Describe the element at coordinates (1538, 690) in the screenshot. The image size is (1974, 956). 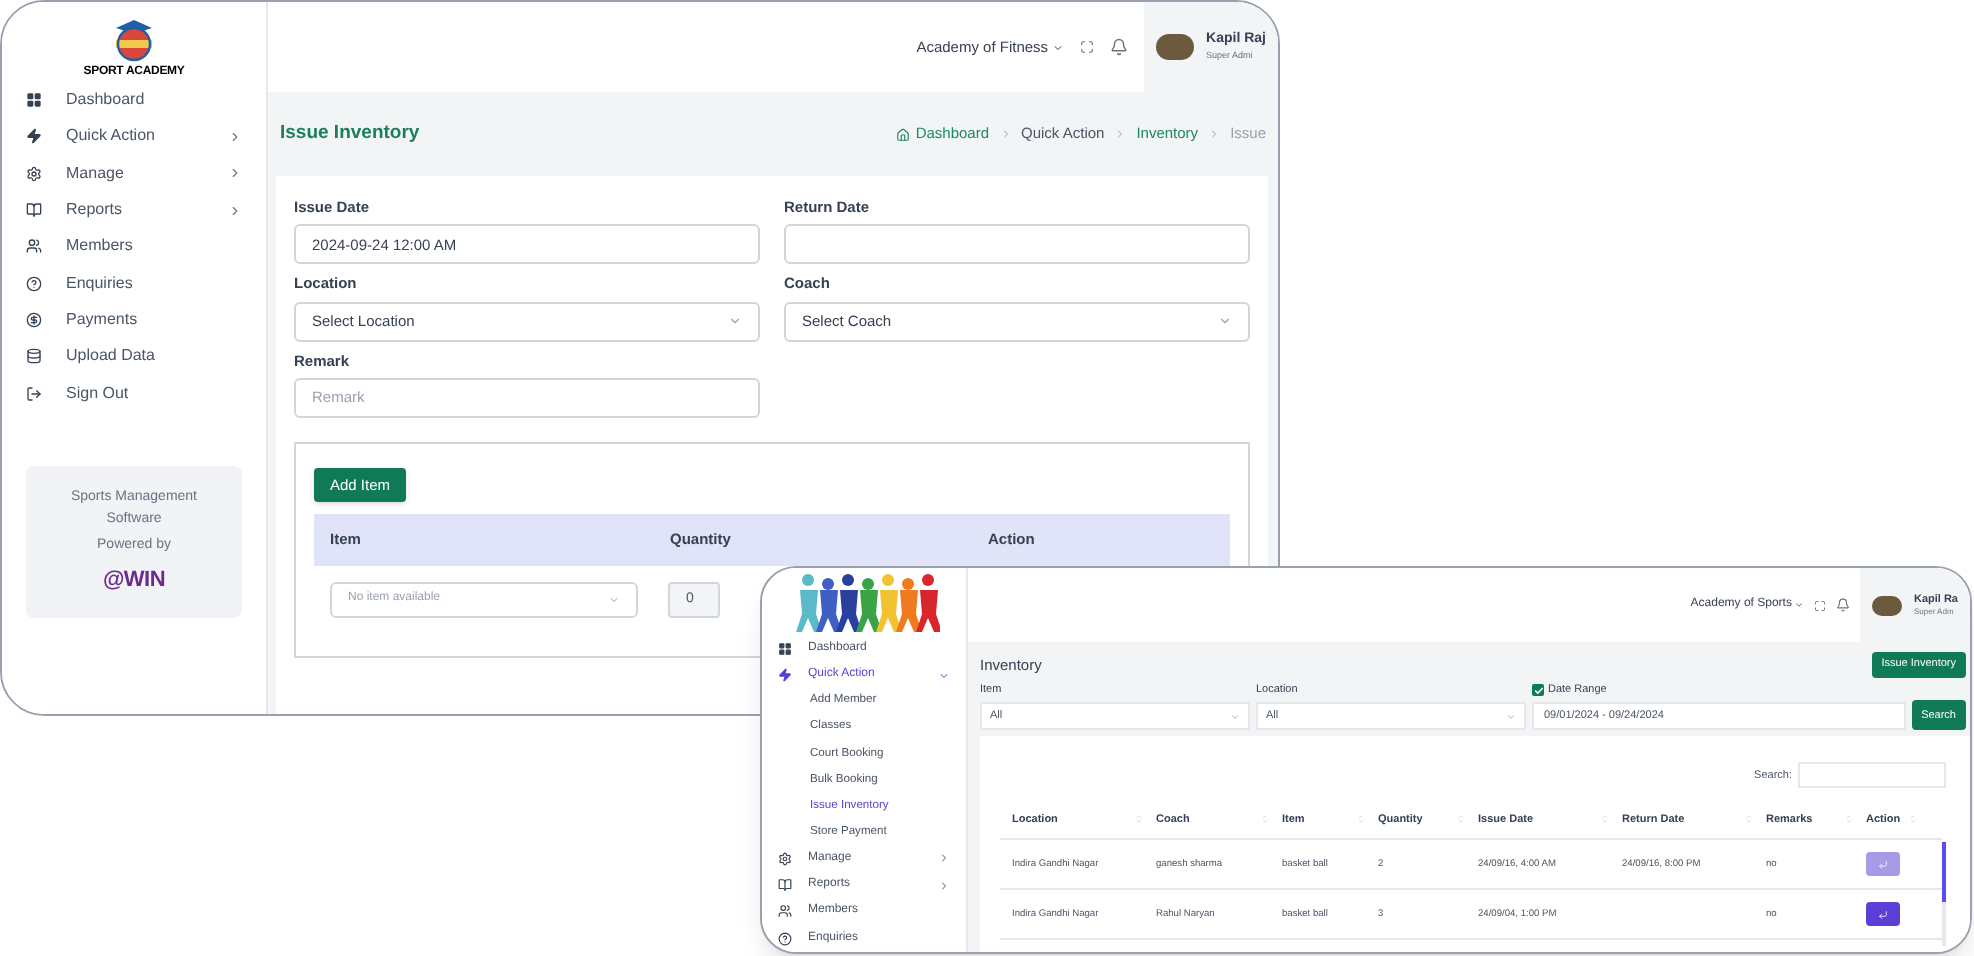
I see `date-range-checkbox` at that location.